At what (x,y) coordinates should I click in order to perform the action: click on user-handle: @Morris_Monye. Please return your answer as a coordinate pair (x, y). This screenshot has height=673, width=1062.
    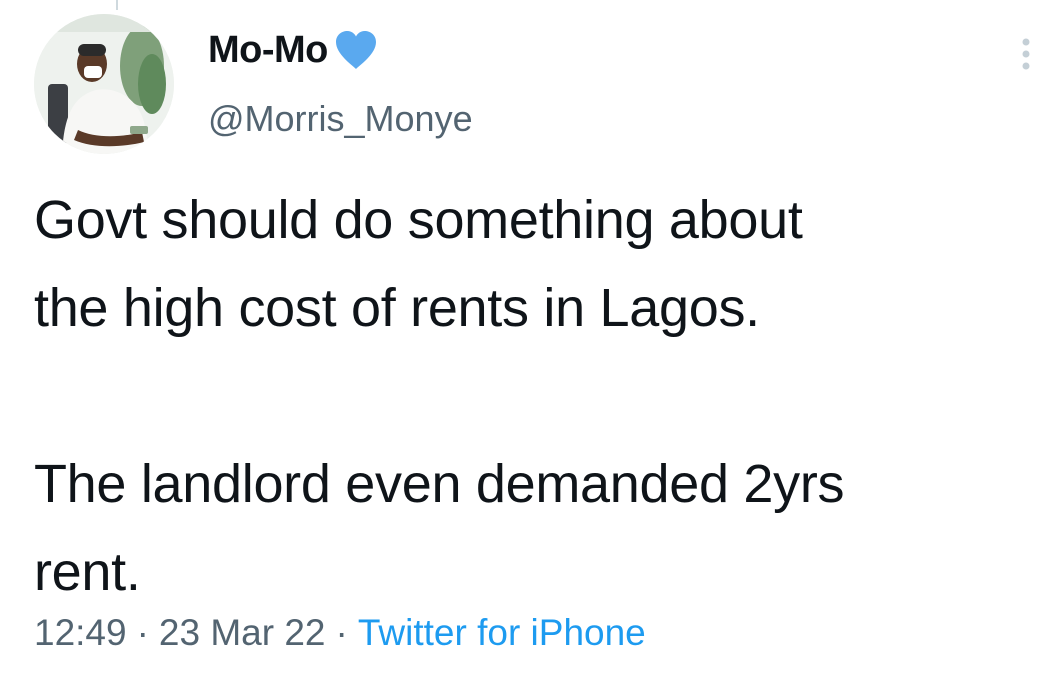
    Looking at the image, I should click on (340, 119).